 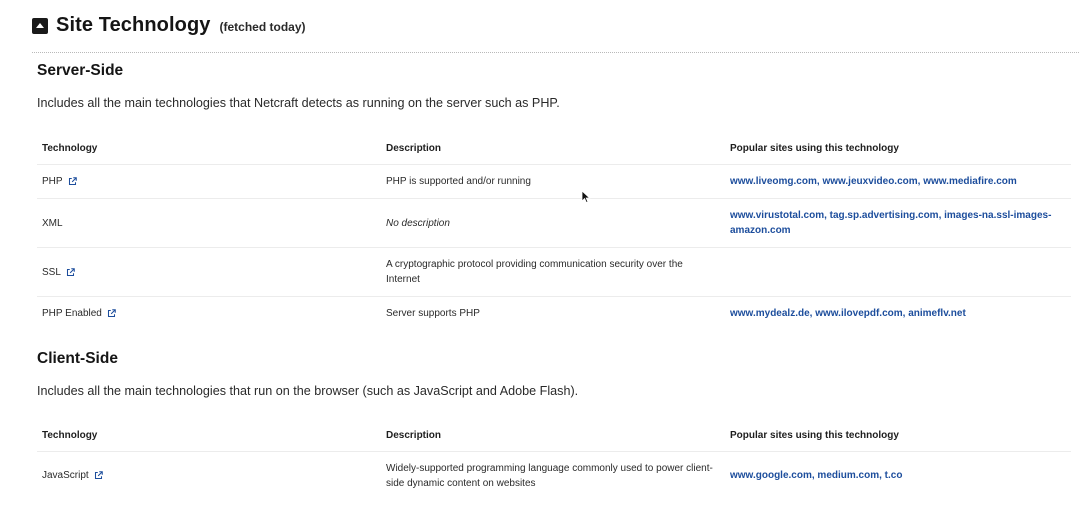 What do you see at coordinates (209, 313) in the screenshot?
I see `technology-cell: PHP Enabled` at bounding box center [209, 313].